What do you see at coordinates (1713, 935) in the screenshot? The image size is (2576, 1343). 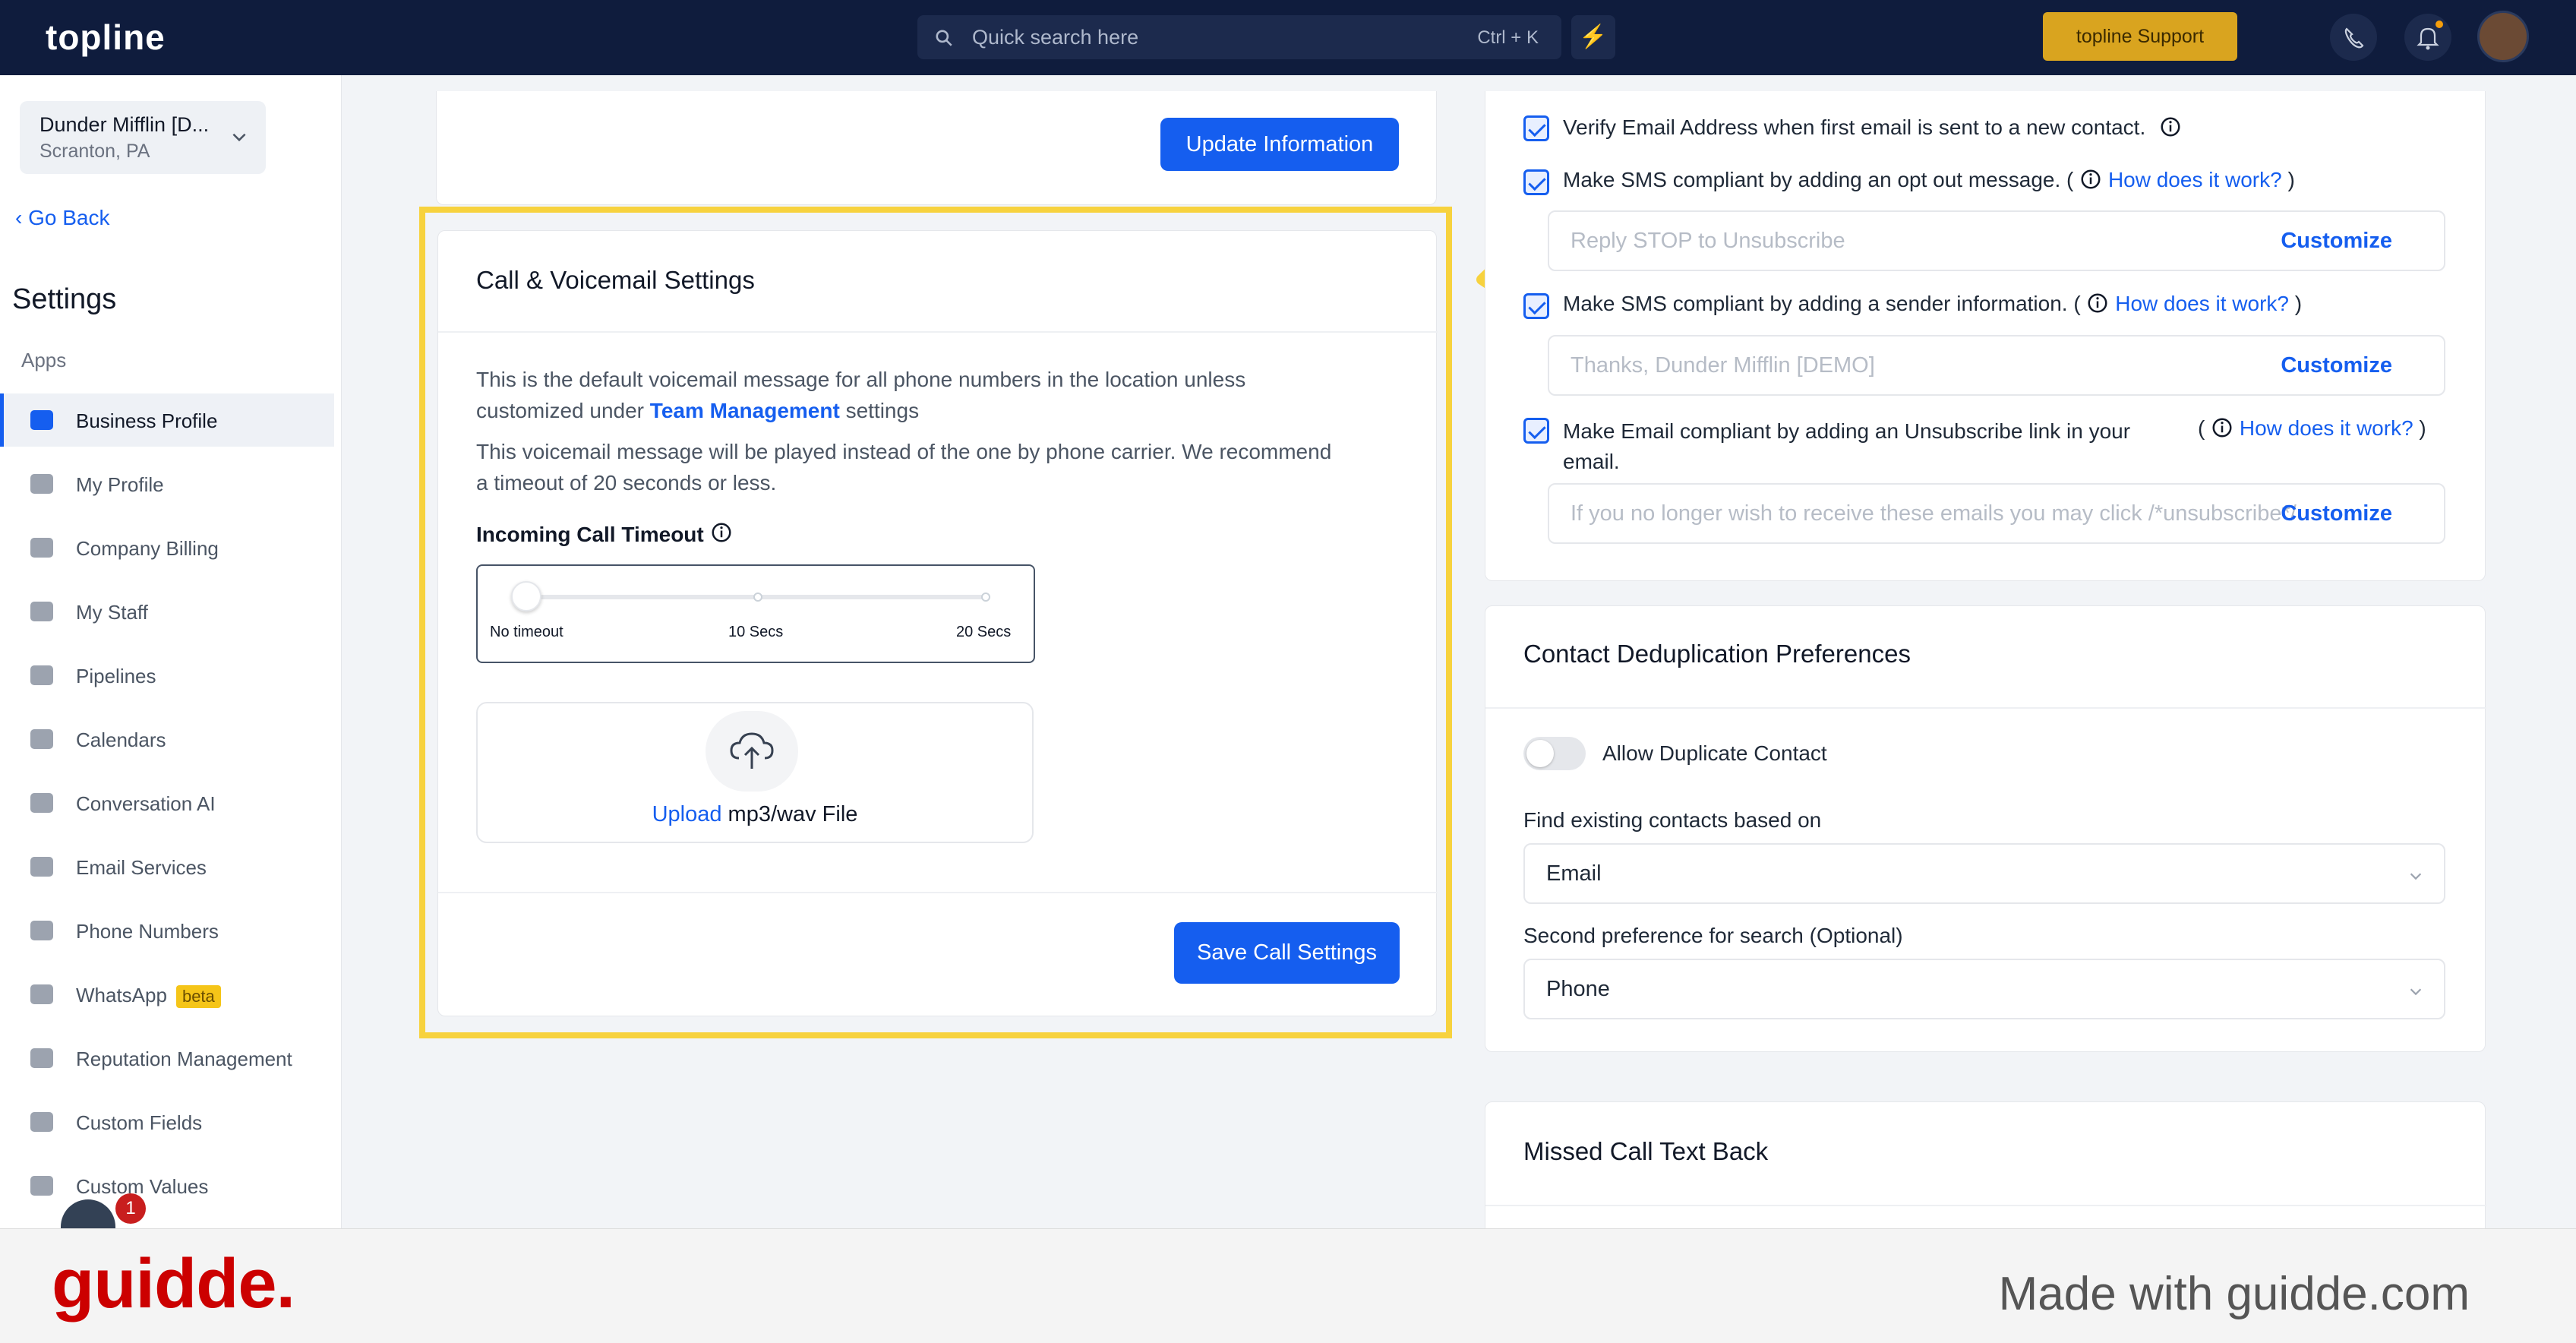 I see `second-preference-label: Second preference for search (Optional)` at bounding box center [1713, 935].